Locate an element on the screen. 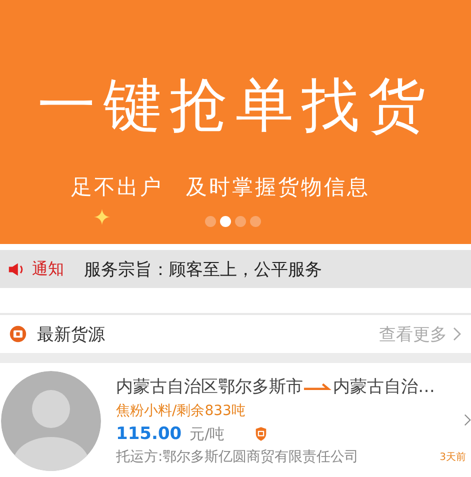  shipper-name: 托运方:鄂尔多斯亿圆商贸有限责任公司 is located at coordinates (237, 457).